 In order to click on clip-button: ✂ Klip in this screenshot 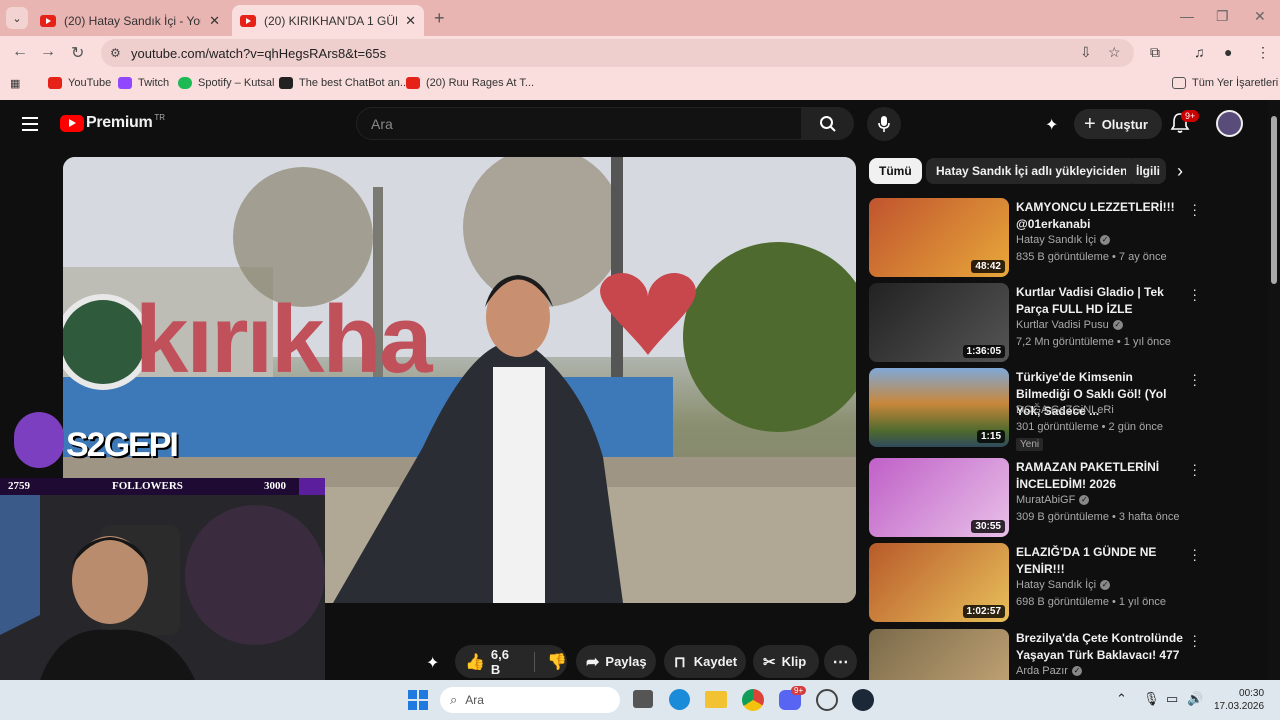, I will do `click(786, 661)`.